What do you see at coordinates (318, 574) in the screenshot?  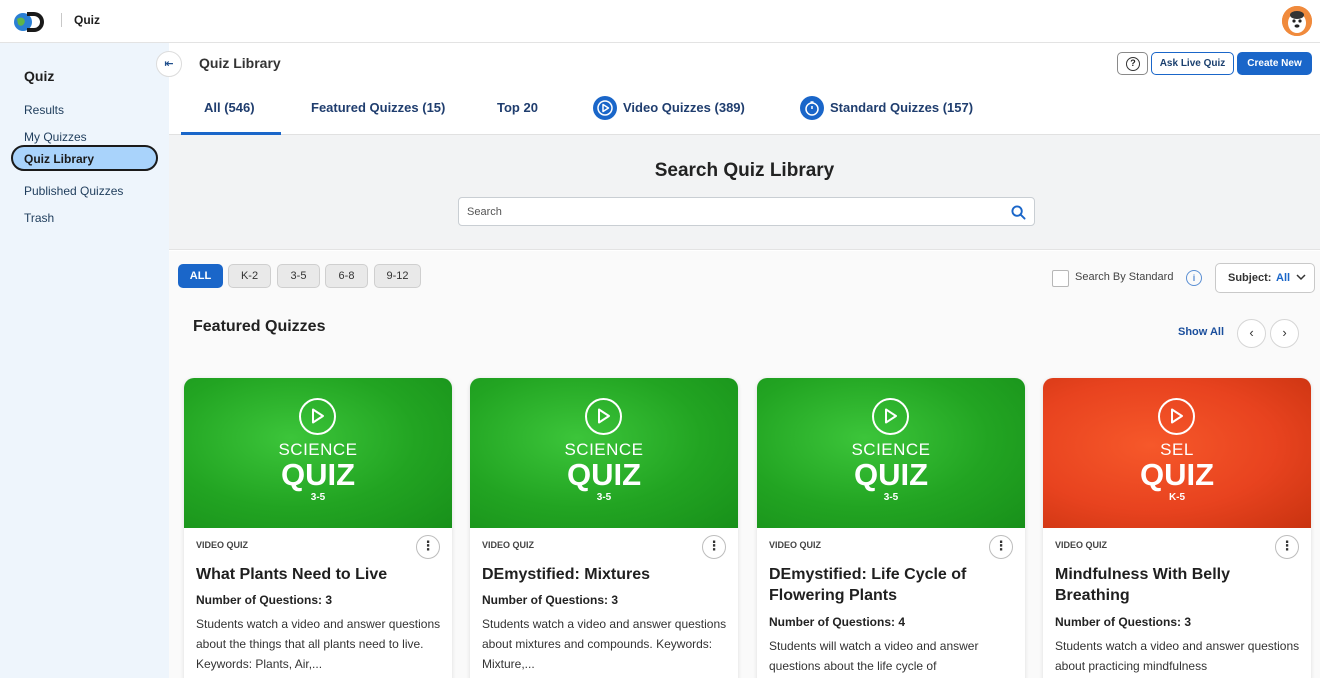 I see `card-title: What Plants Need to Live` at bounding box center [318, 574].